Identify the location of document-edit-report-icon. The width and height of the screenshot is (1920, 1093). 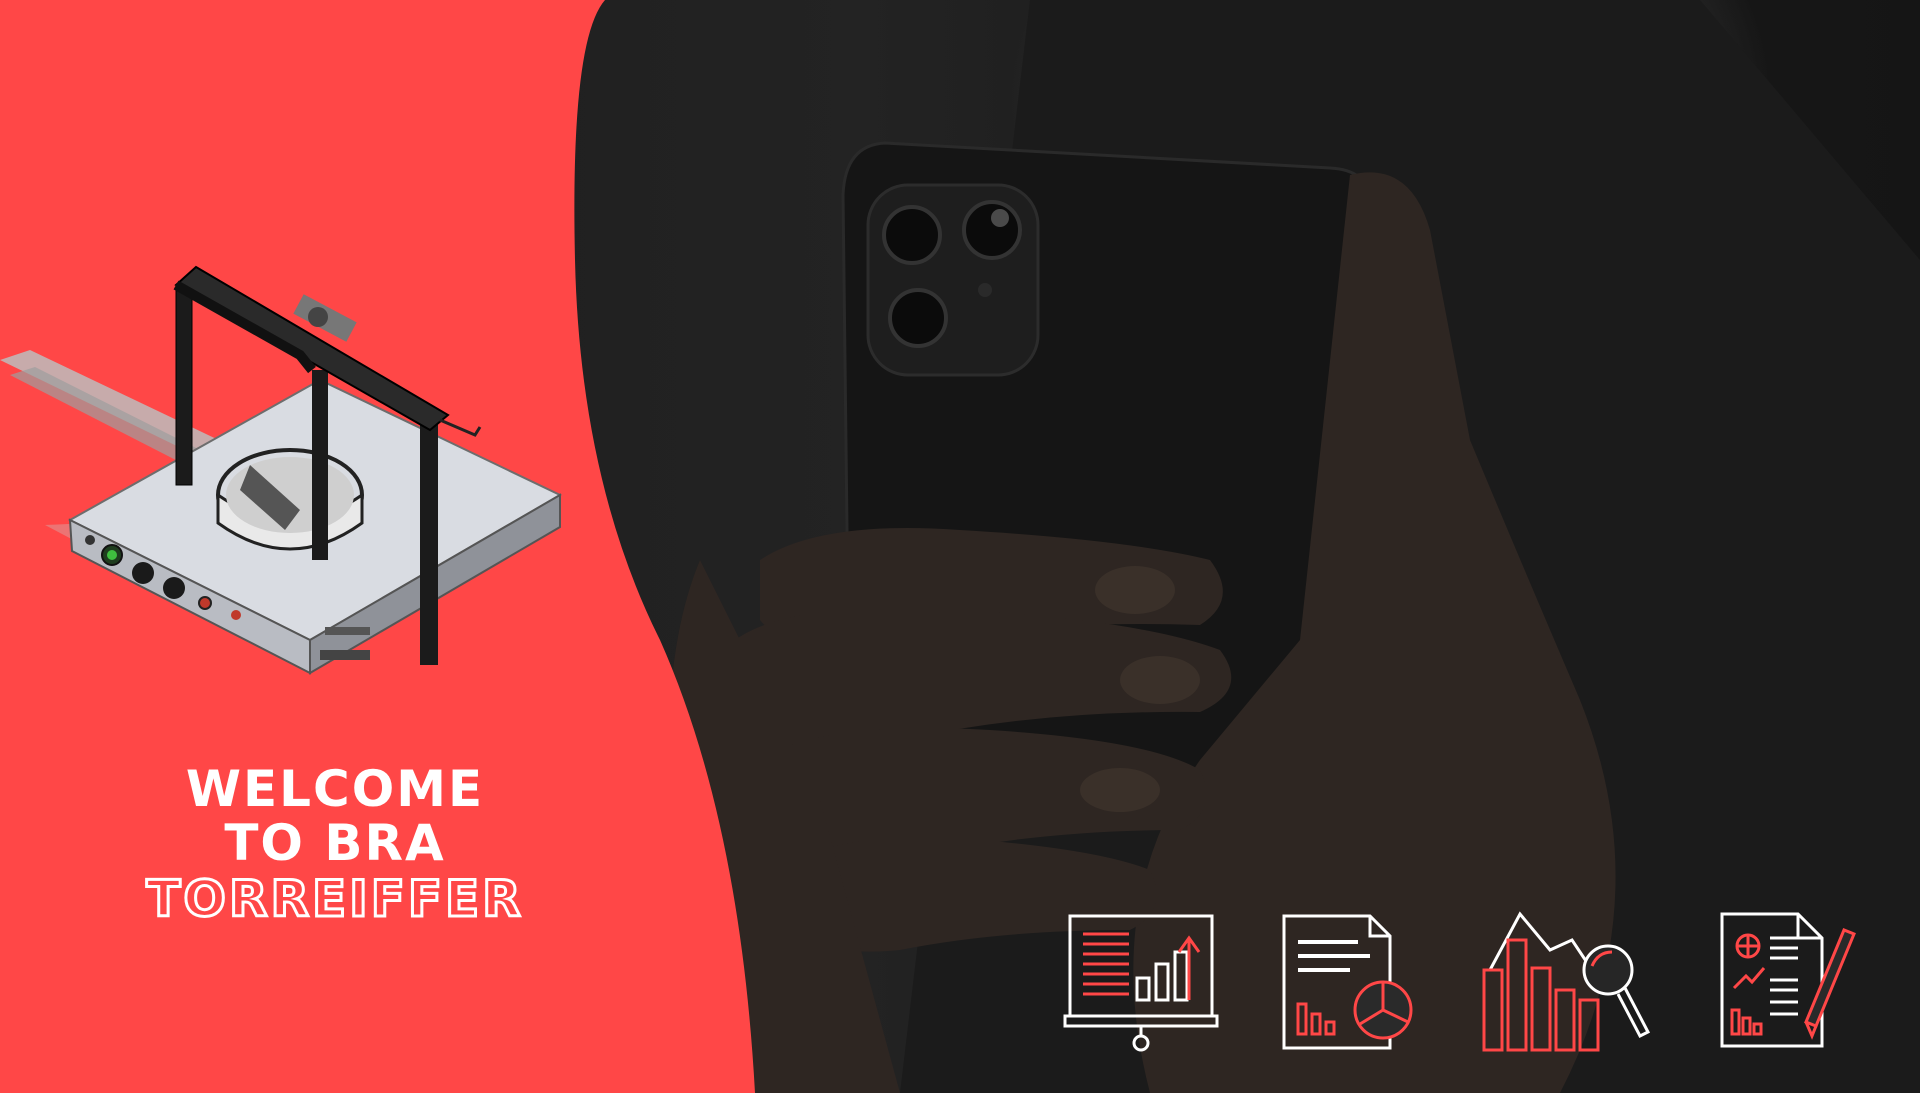
(1788, 982).